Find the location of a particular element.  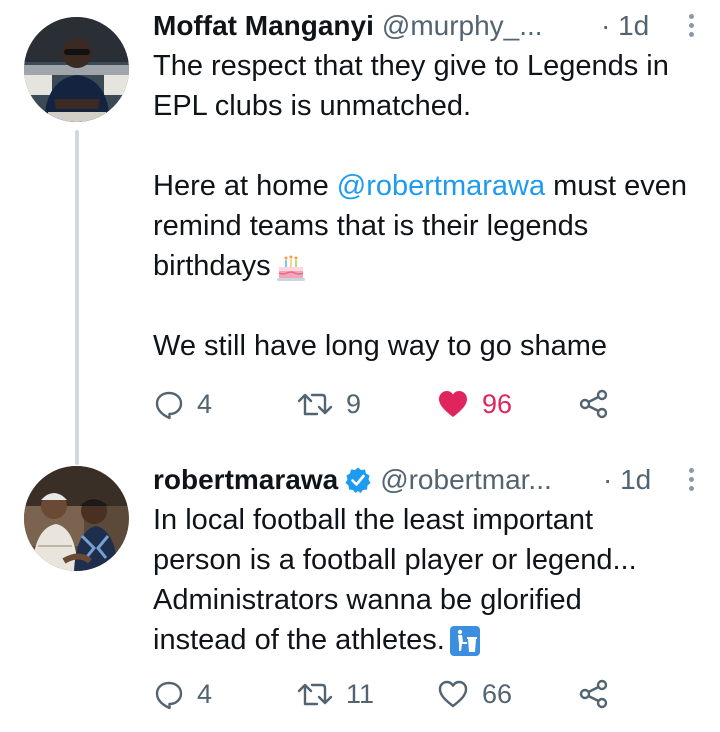

heart-outline-icon is located at coordinates (453, 694).